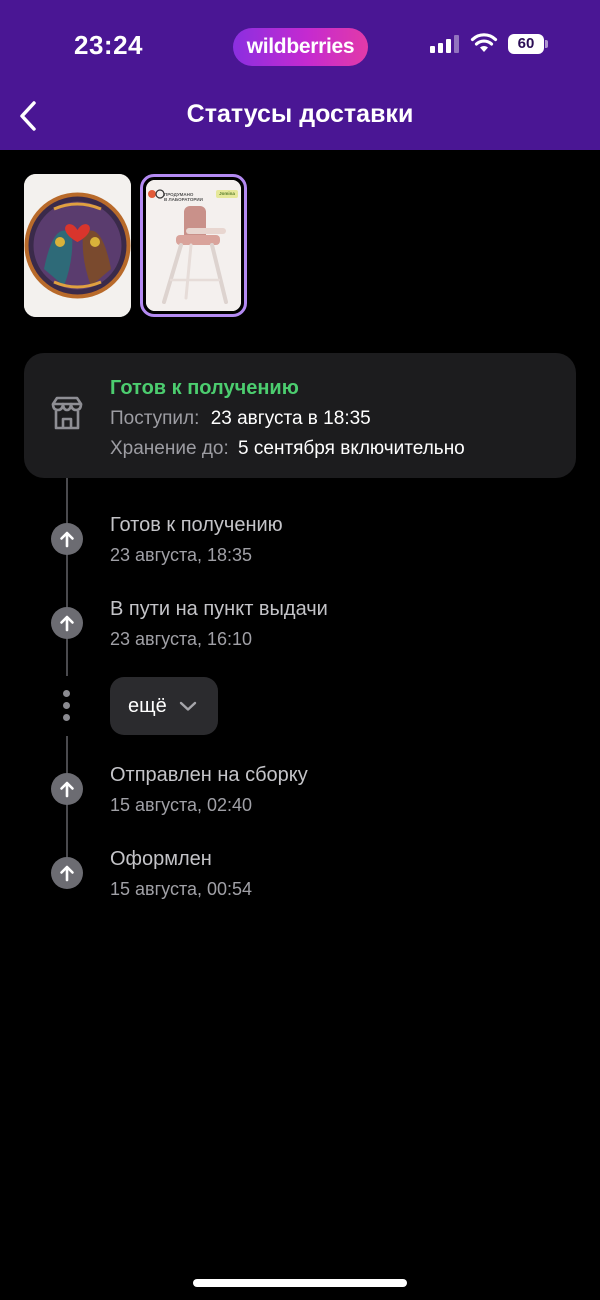 This screenshot has height=1300, width=600. I want to click on timeline-event-date: 15 августа, 02:40, so click(181, 805).